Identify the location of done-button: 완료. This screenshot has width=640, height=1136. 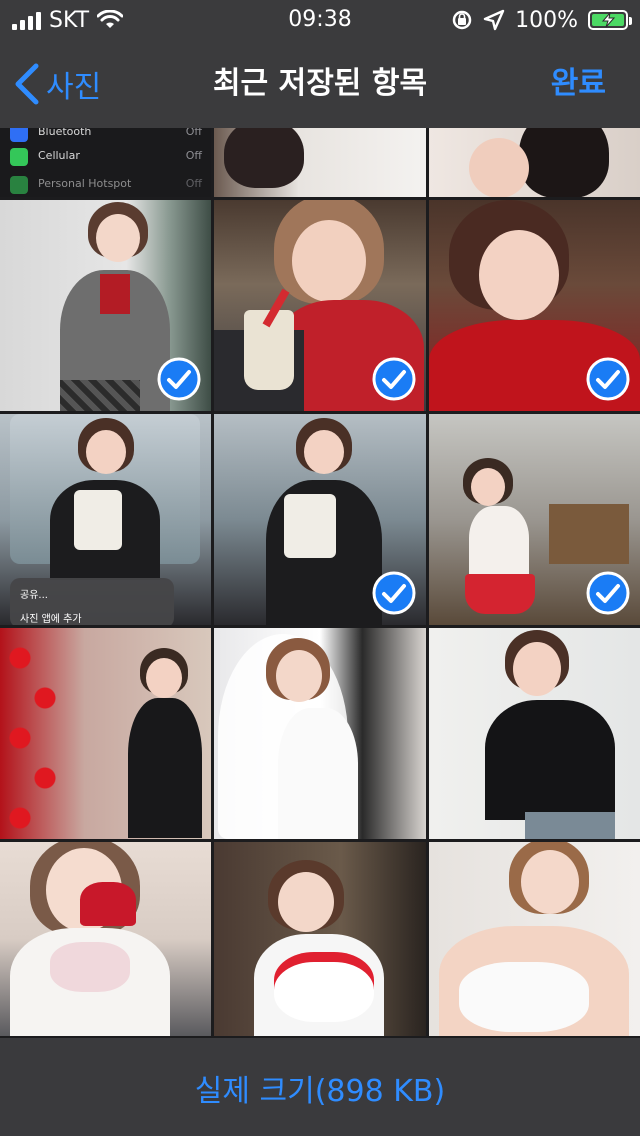
(578, 84).